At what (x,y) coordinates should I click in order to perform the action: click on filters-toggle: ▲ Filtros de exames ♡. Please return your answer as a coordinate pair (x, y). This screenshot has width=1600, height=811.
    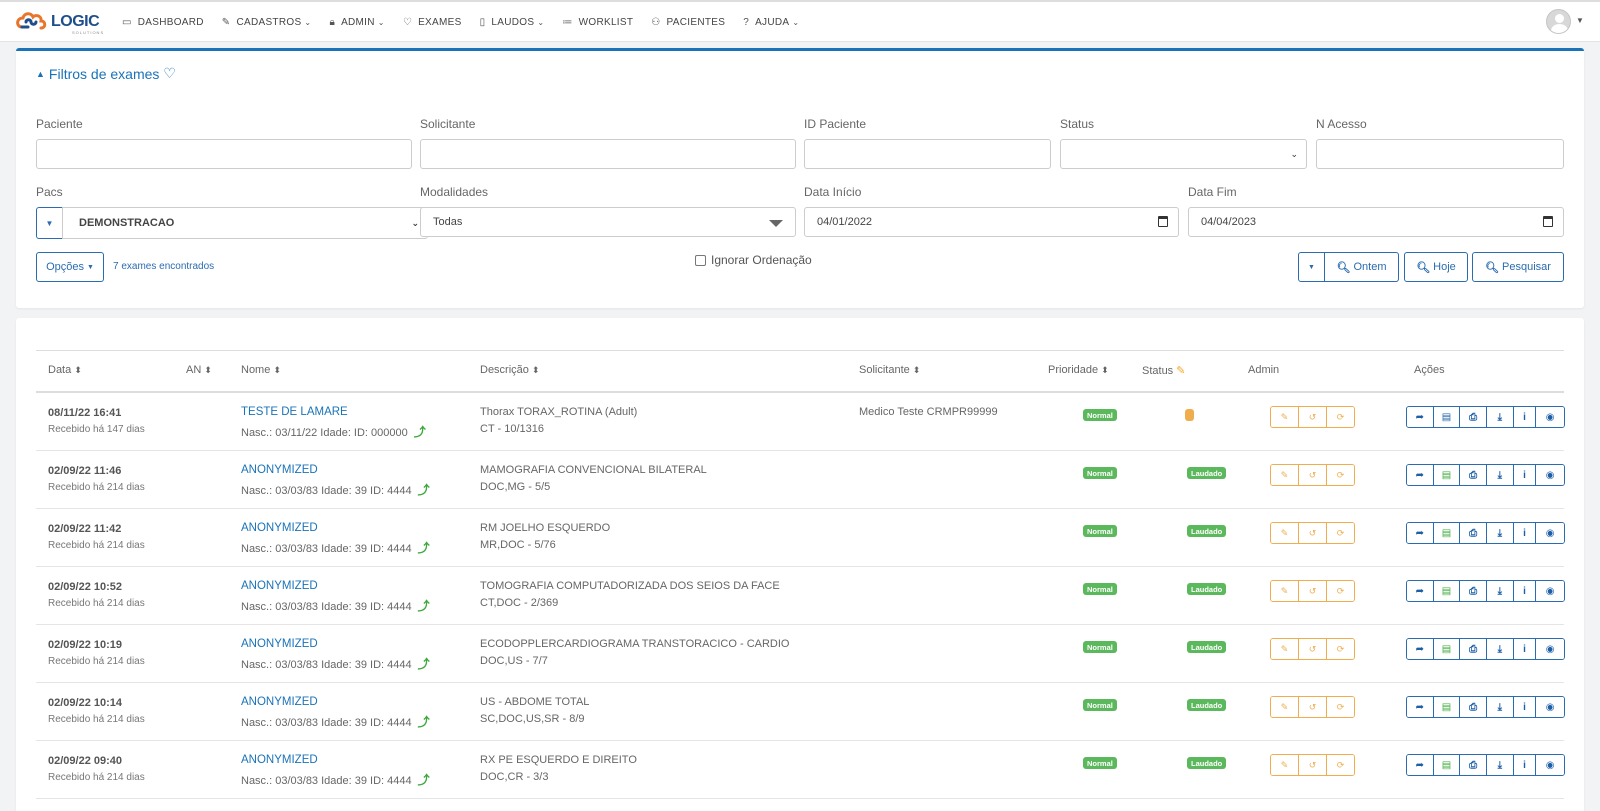
    Looking at the image, I should click on (106, 73).